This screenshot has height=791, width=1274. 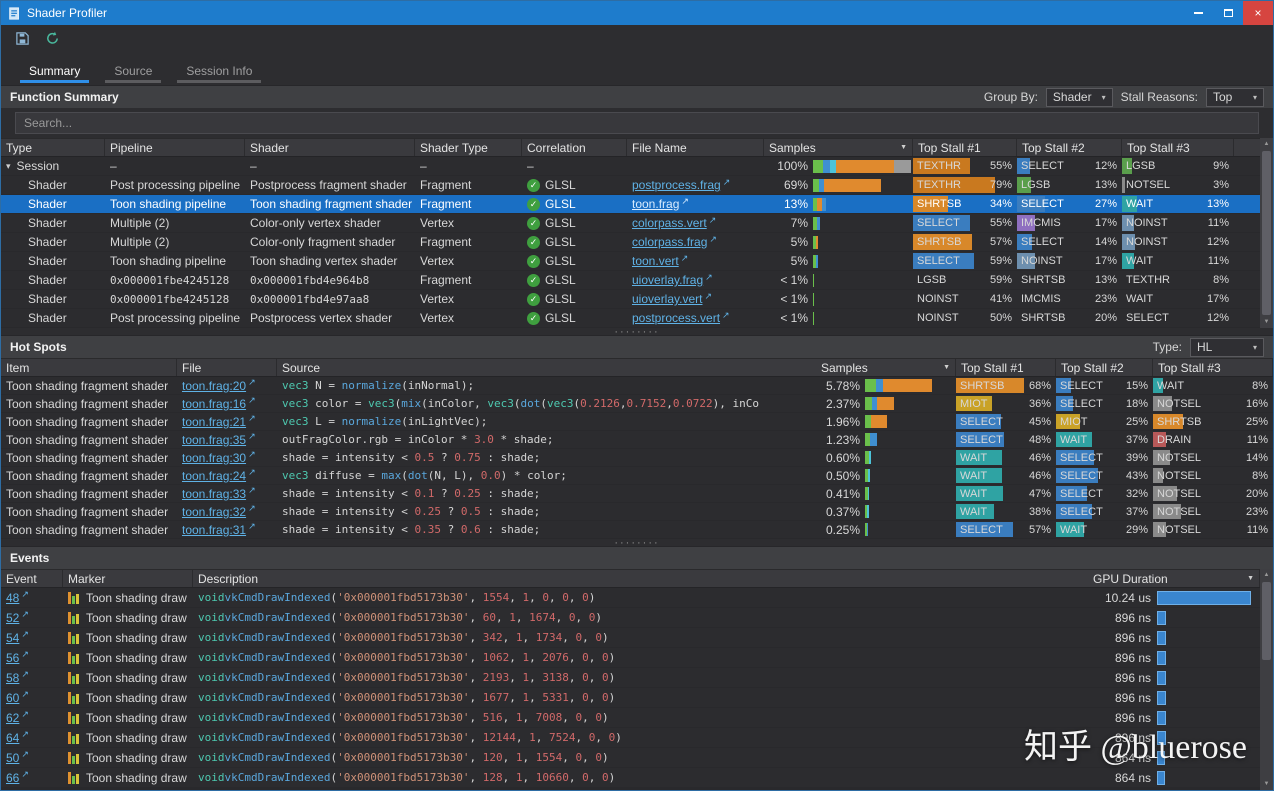 What do you see at coordinates (330, 147) in the screenshot?
I see `column-header-shader: Shader` at bounding box center [330, 147].